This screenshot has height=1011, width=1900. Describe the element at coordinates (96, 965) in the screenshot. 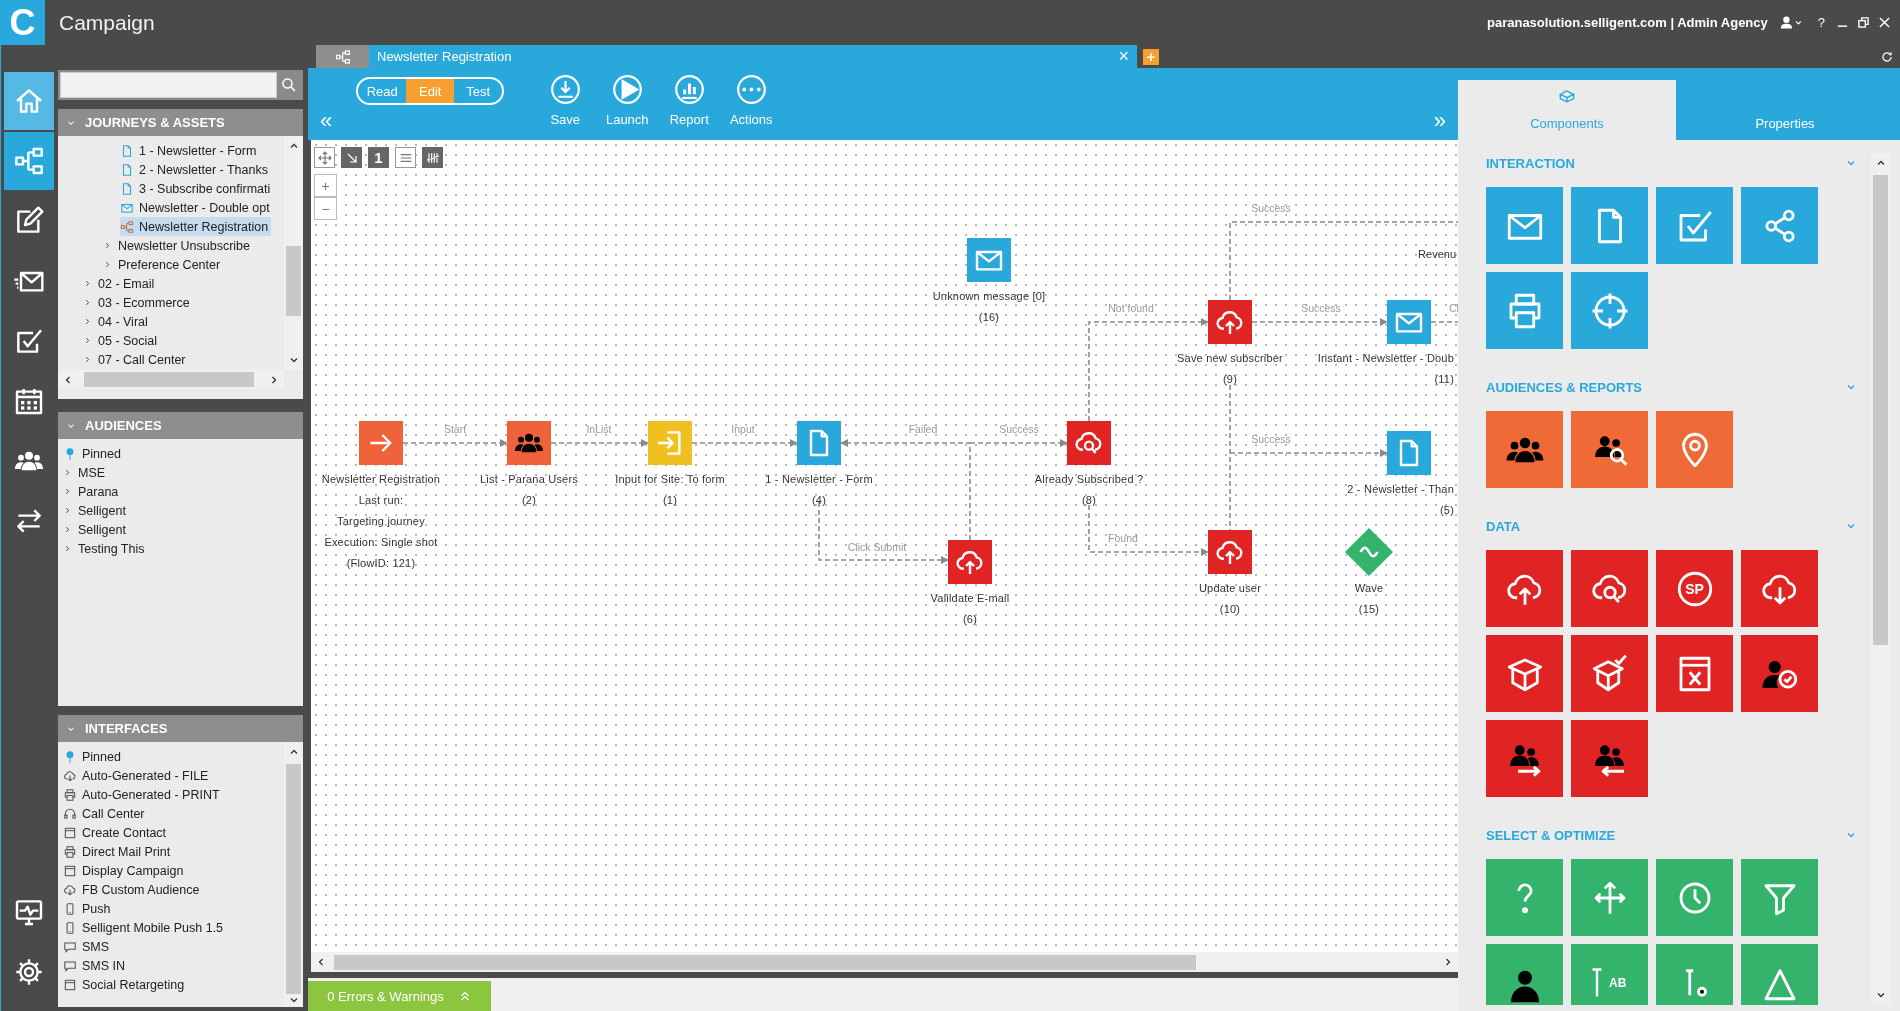

I see `list-item: SMS IN` at that location.